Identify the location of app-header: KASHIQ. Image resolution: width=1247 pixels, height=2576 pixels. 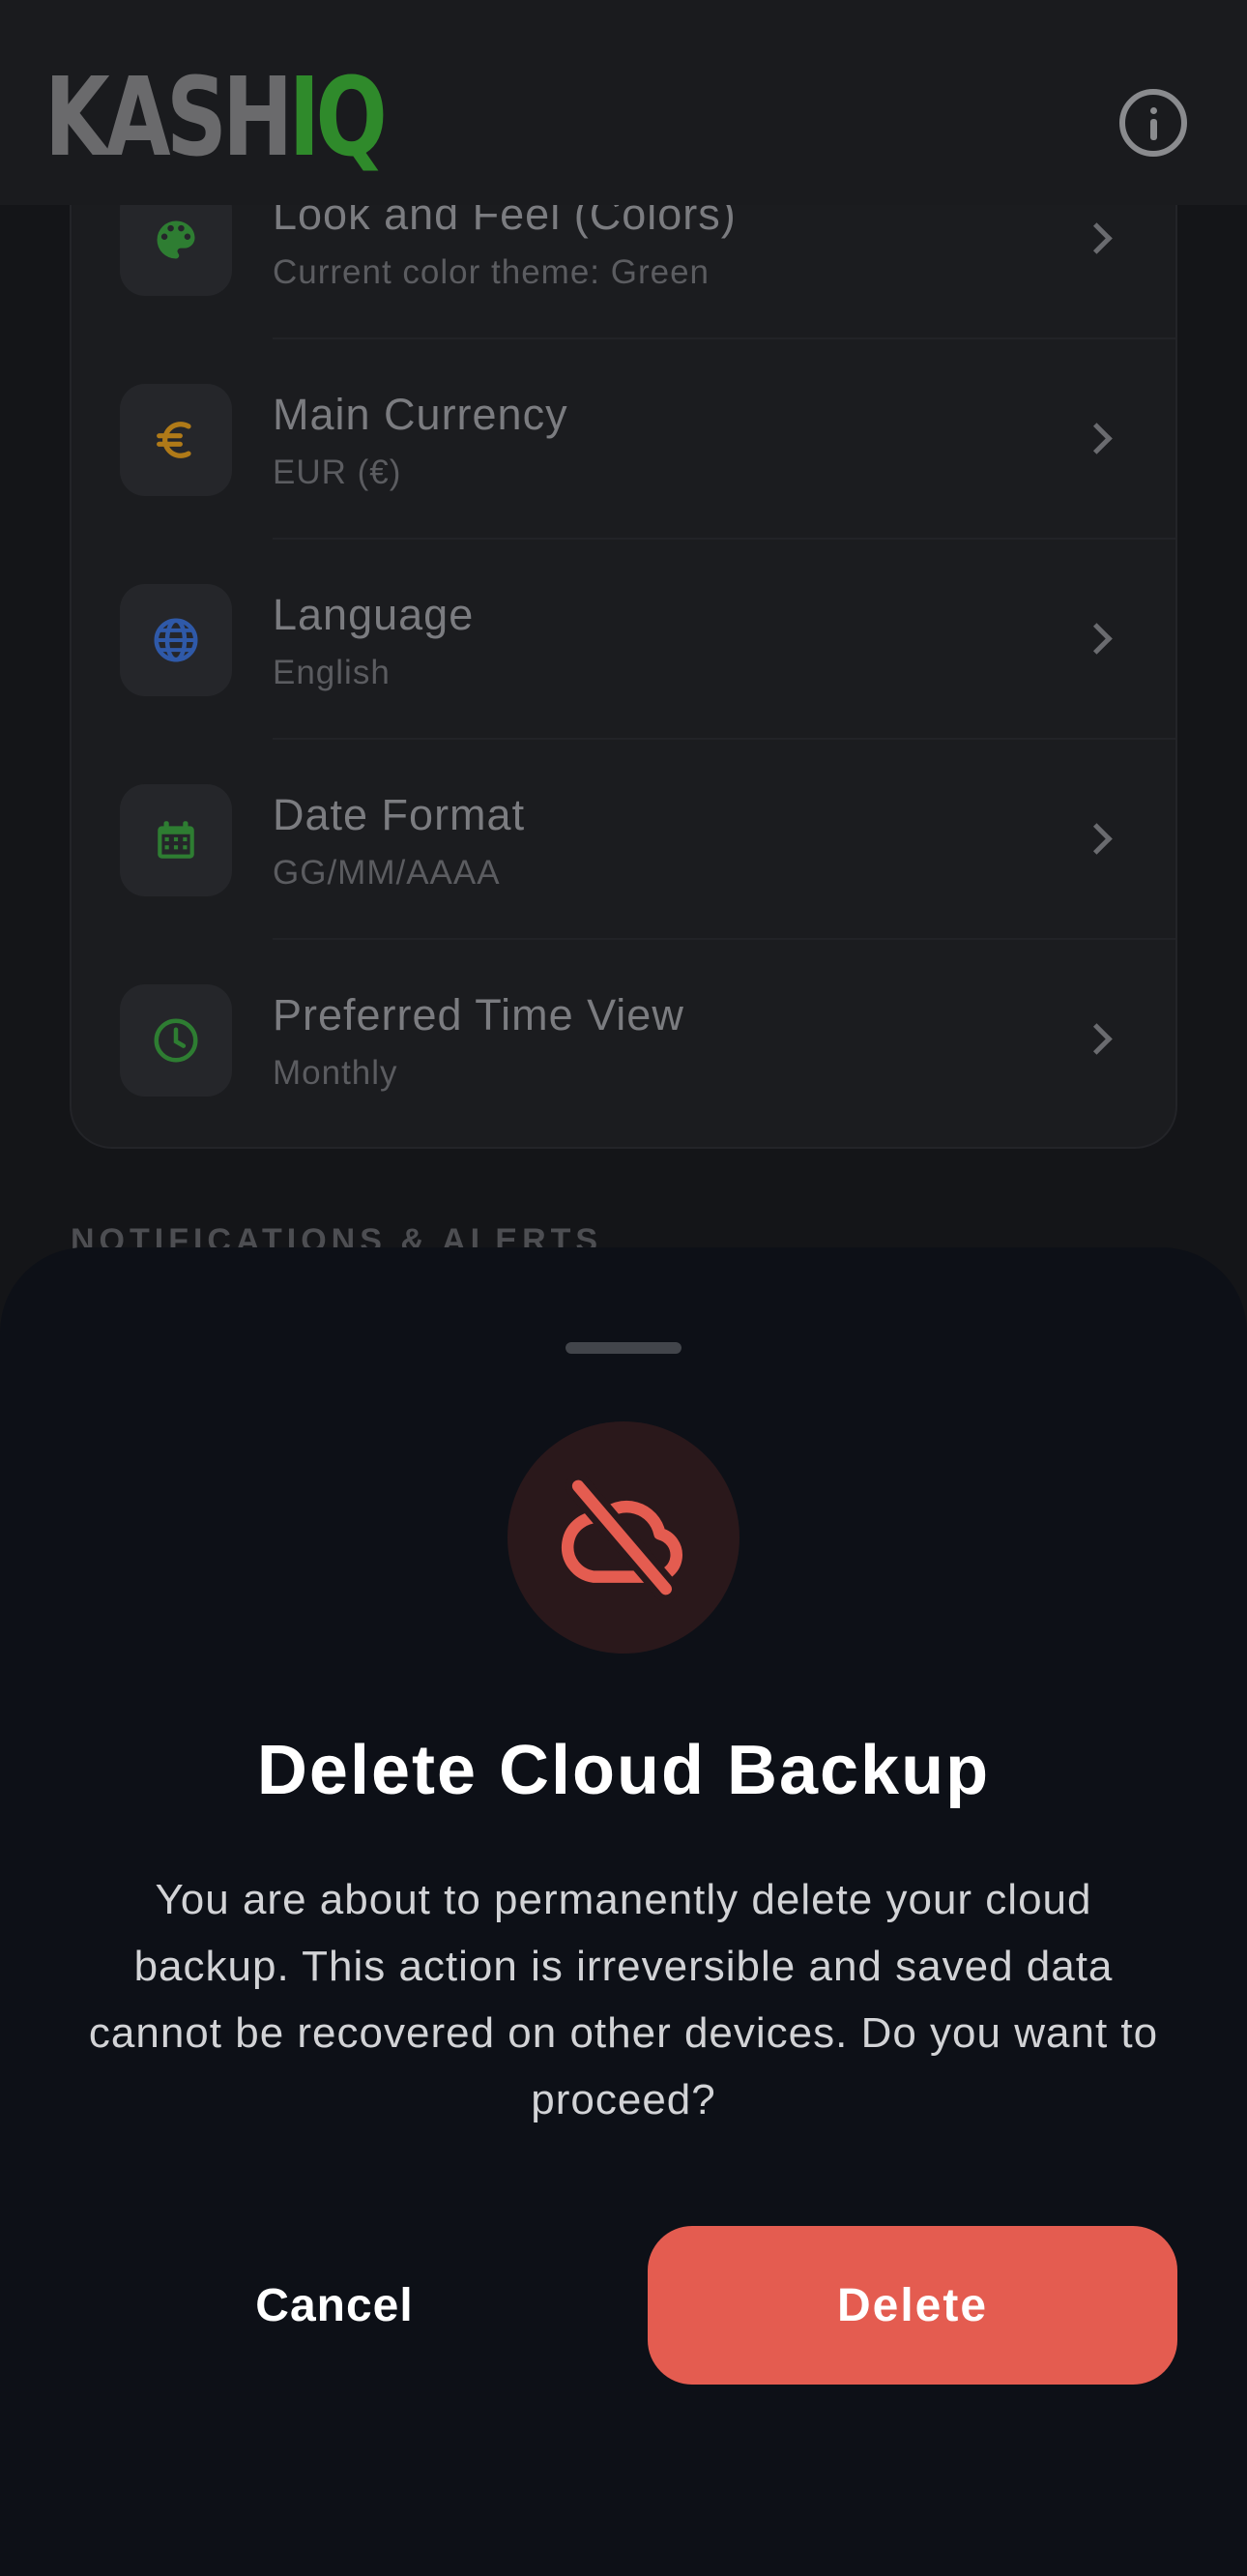
(623, 102).